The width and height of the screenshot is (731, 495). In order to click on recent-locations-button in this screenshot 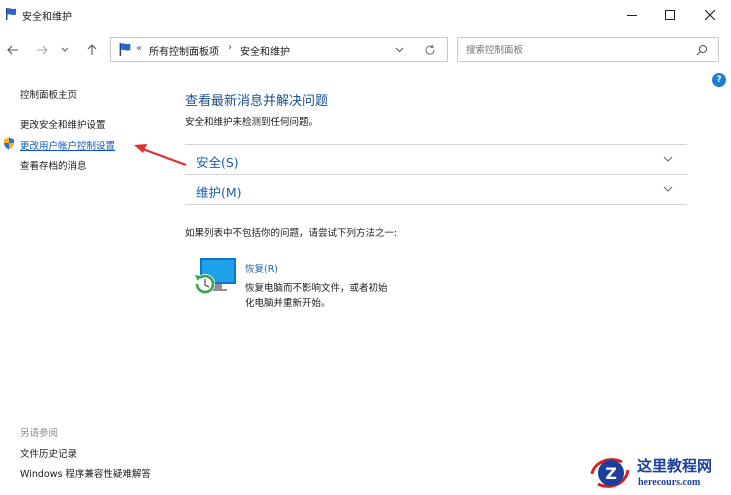, I will do `click(65, 50)`.